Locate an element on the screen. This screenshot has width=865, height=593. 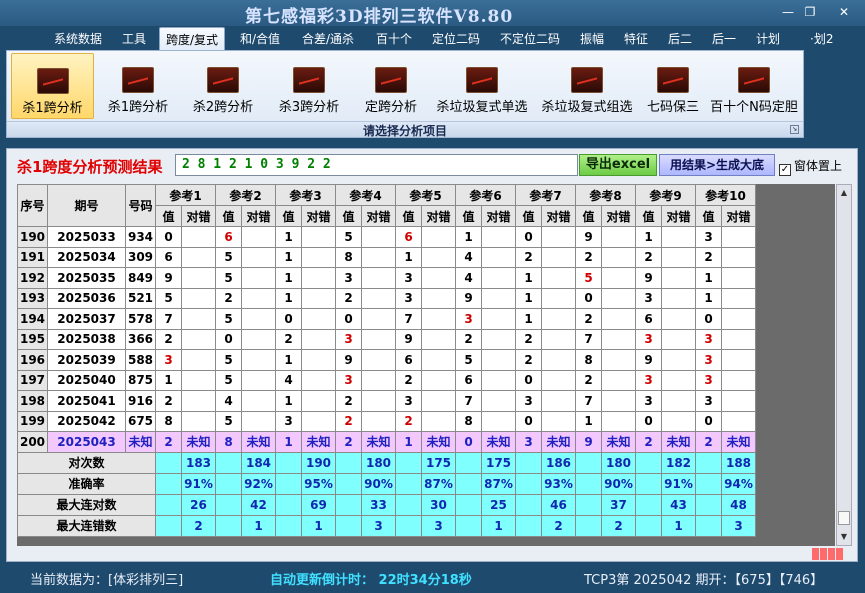
cell-period: 2025036 is located at coordinates (86, 298).